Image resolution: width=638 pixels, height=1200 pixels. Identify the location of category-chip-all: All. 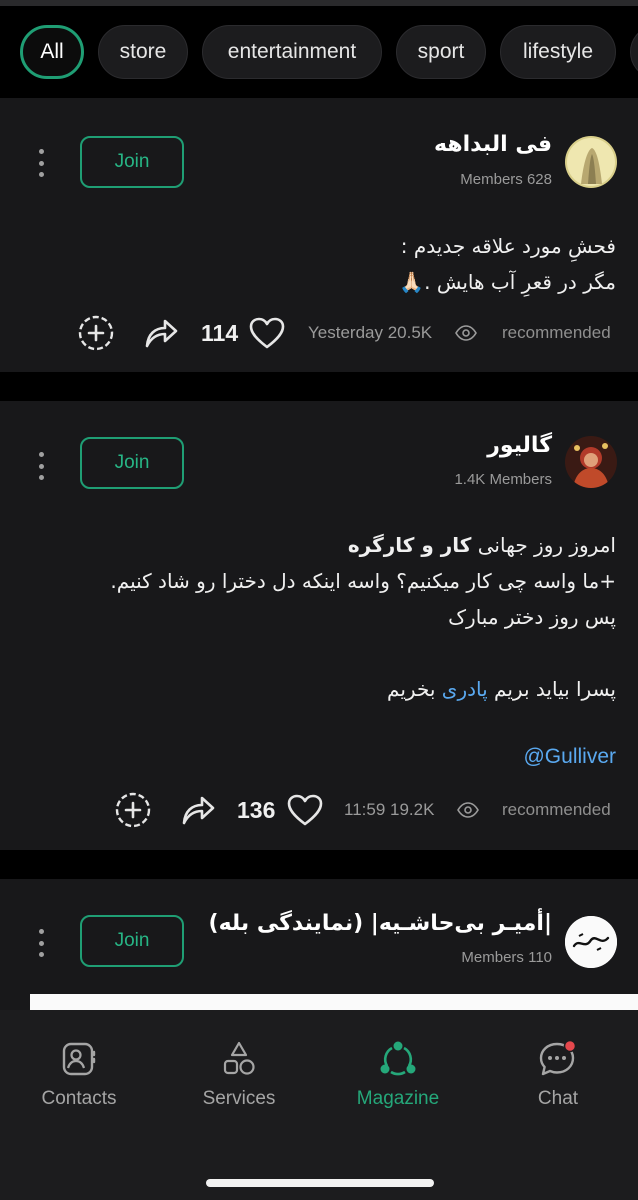
(52, 52).